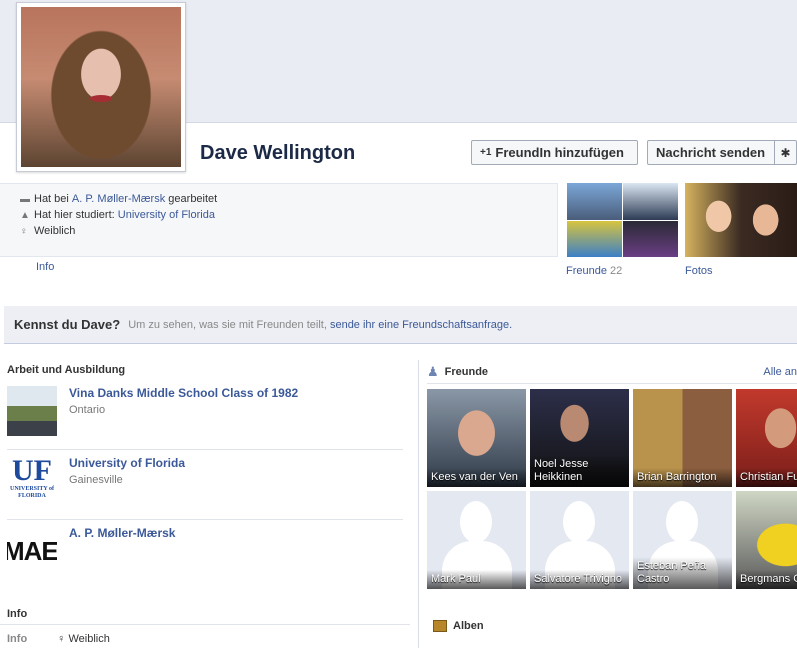 The width and height of the screenshot is (797, 653). What do you see at coordinates (476, 438) in the screenshot?
I see `friend-tile: Kees van der Ven` at bounding box center [476, 438].